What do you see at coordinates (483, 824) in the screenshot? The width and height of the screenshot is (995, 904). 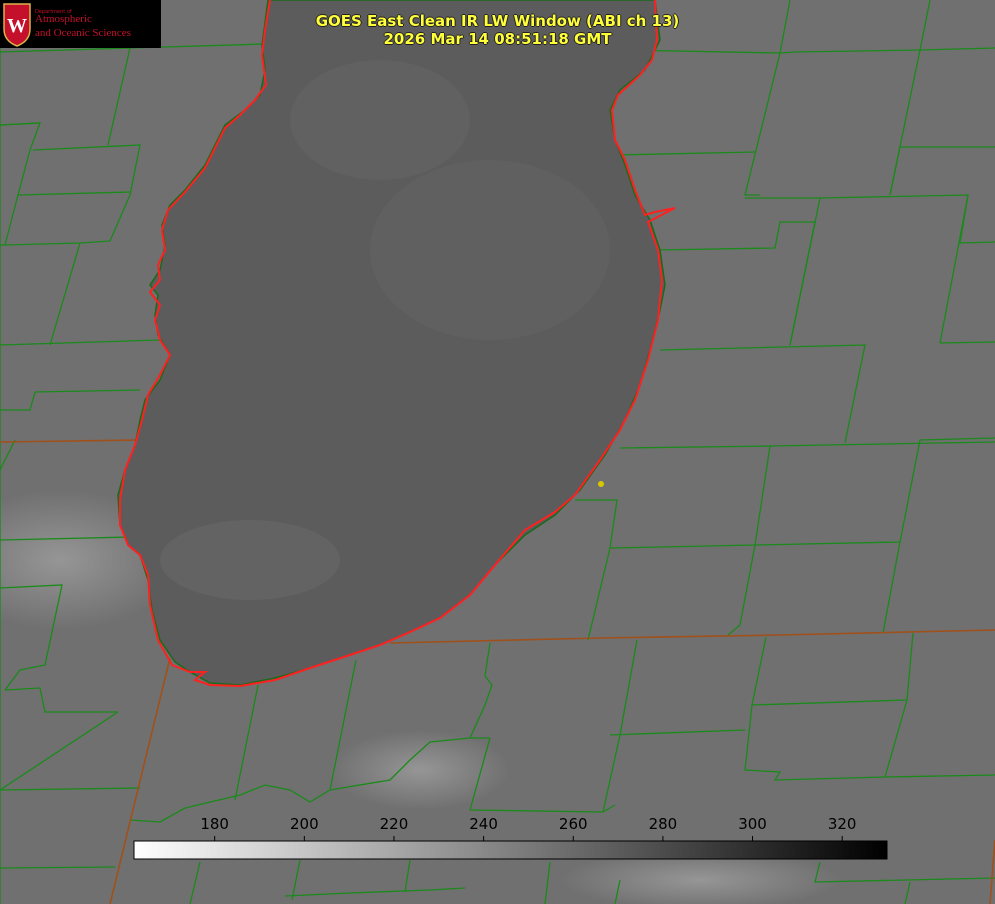 I see `colorbar-tick-label: 240` at bounding box center [483, 824].